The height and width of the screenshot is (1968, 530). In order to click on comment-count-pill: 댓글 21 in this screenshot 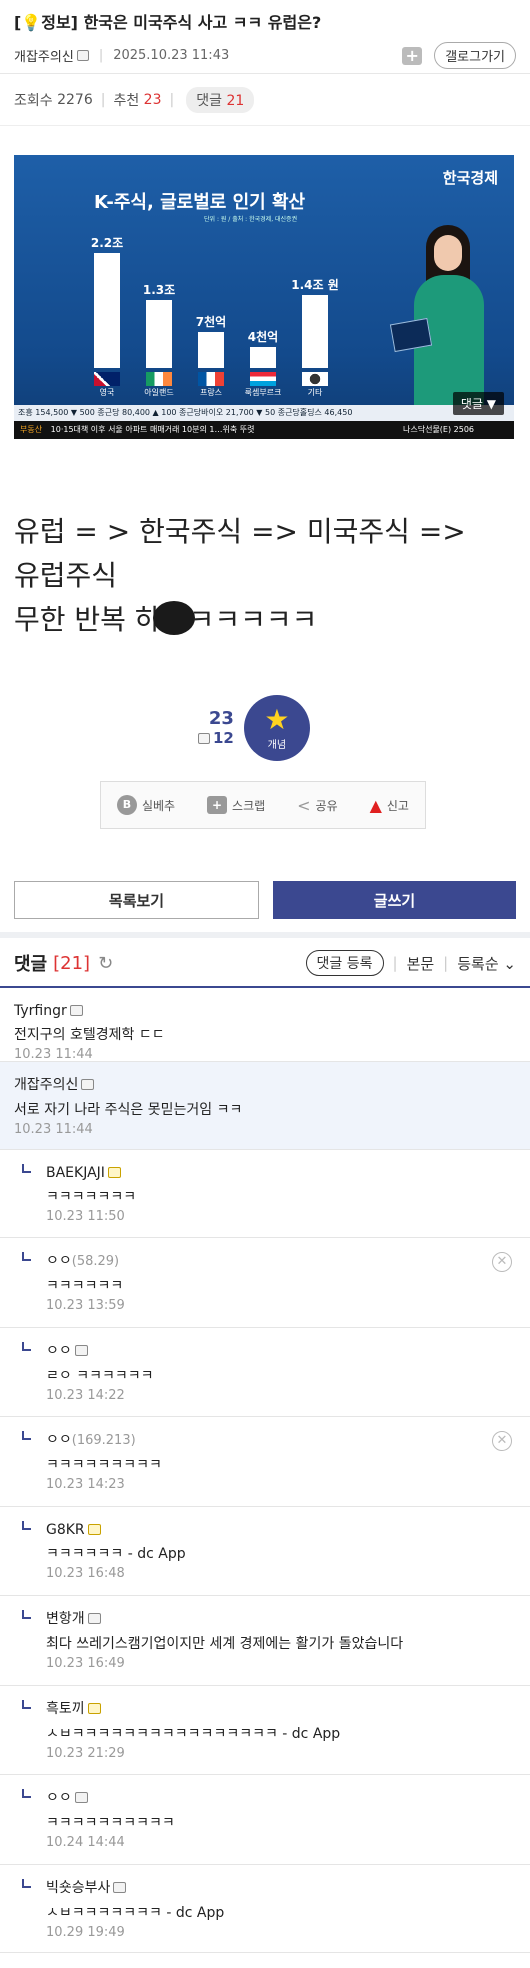, I will do `click(220, 99)`.